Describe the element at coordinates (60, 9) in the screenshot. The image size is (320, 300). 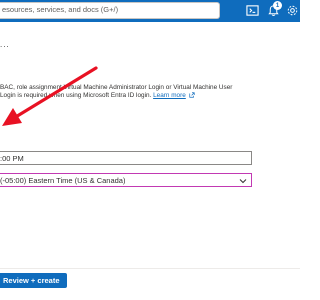
I see `search-placeholder: esources, services, and docs (G+/)` at that location.